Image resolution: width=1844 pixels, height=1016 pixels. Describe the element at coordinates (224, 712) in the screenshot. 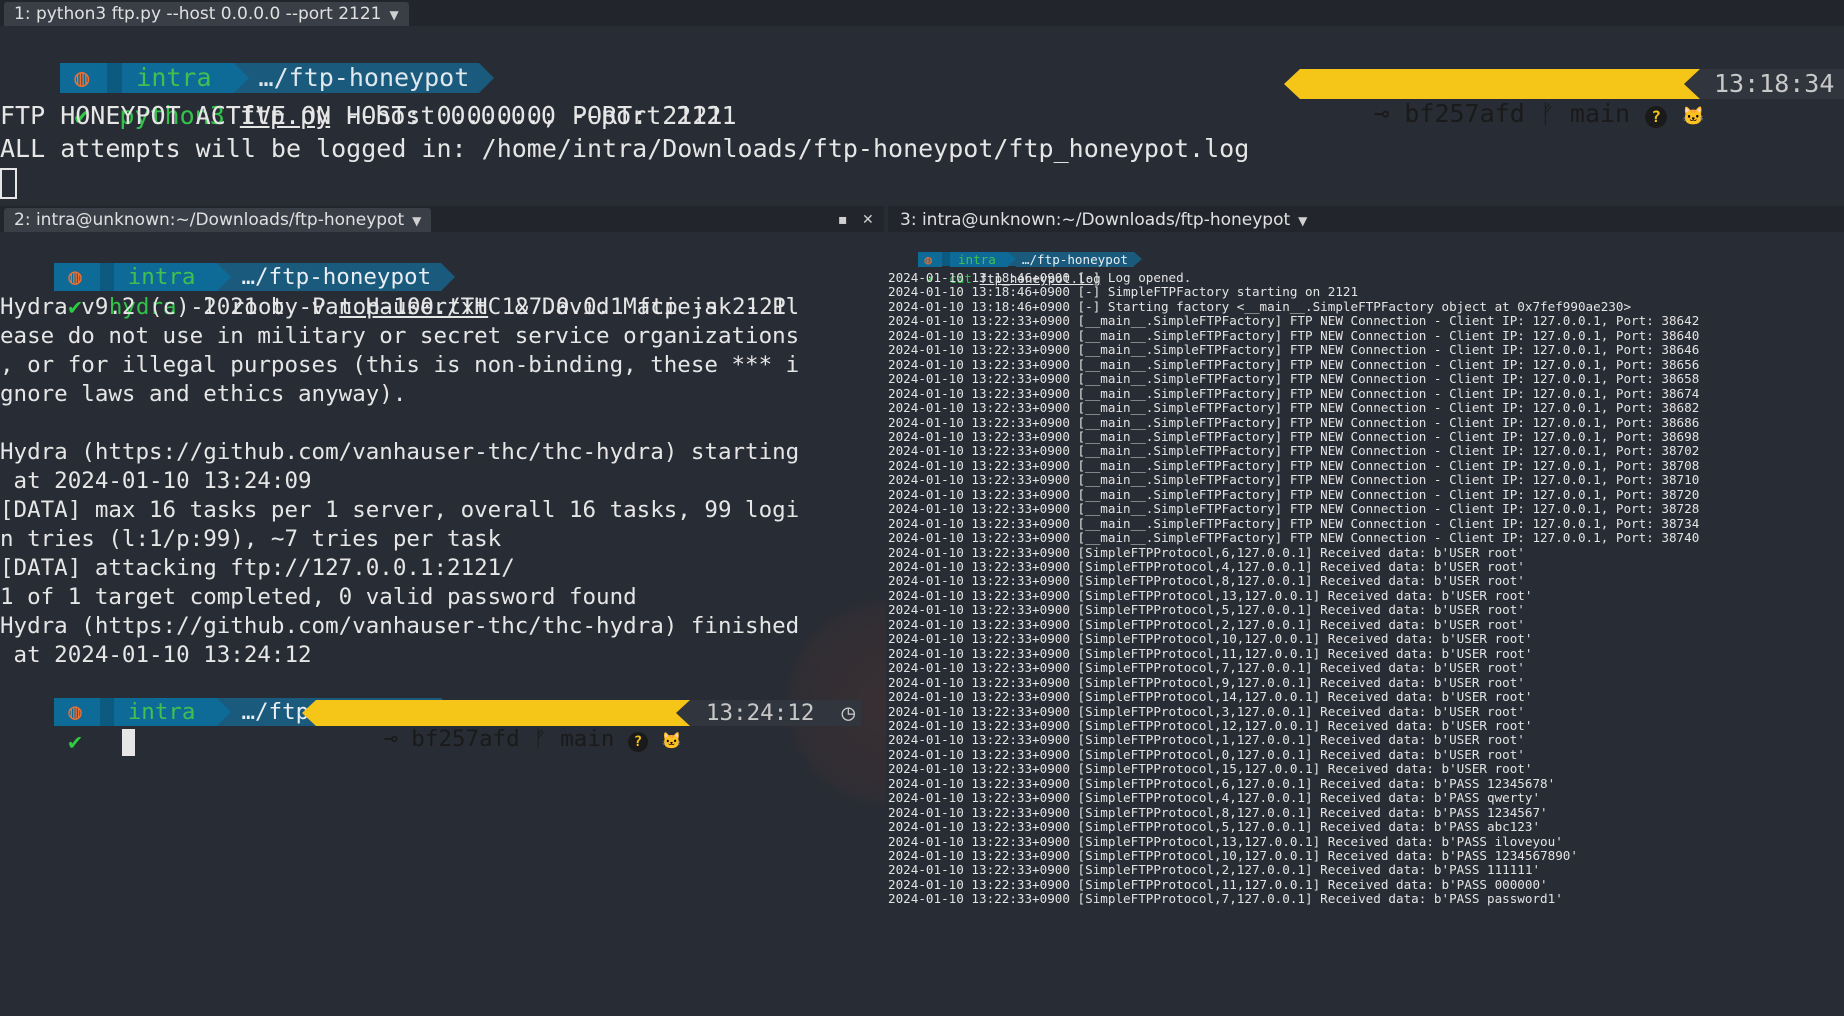

I see `segment-separator` at that location.